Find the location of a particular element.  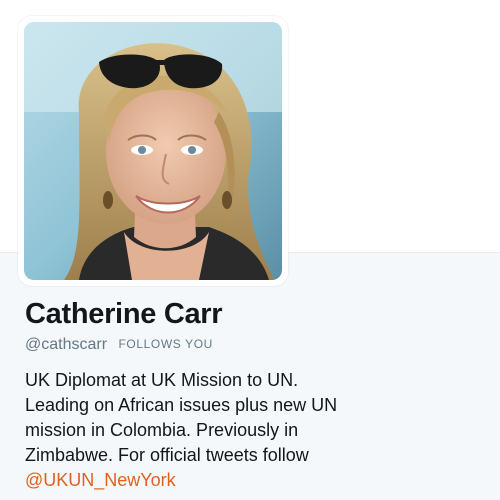

bio-line: mission in Colombia. Previously in is located at coordinates (162, 430).